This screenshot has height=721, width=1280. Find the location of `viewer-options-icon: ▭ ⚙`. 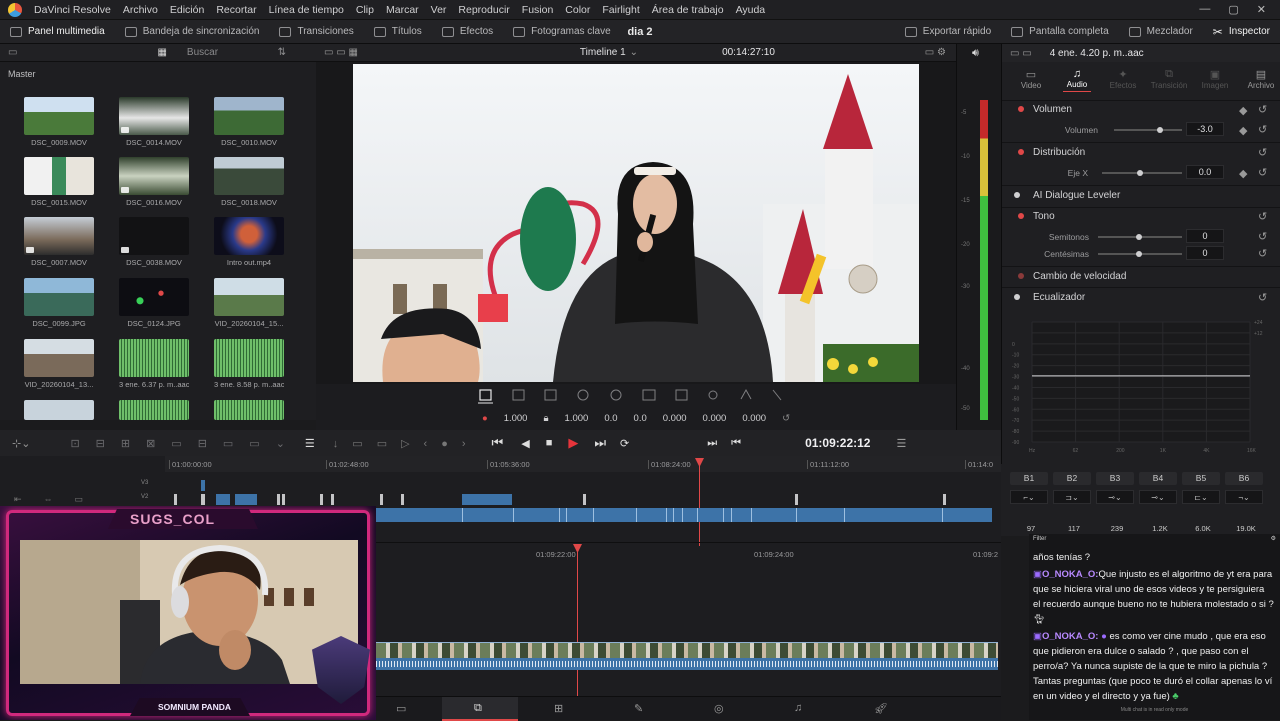

viewer-options-icon: ▭ ⚙ is located at coordinates (935, 52).